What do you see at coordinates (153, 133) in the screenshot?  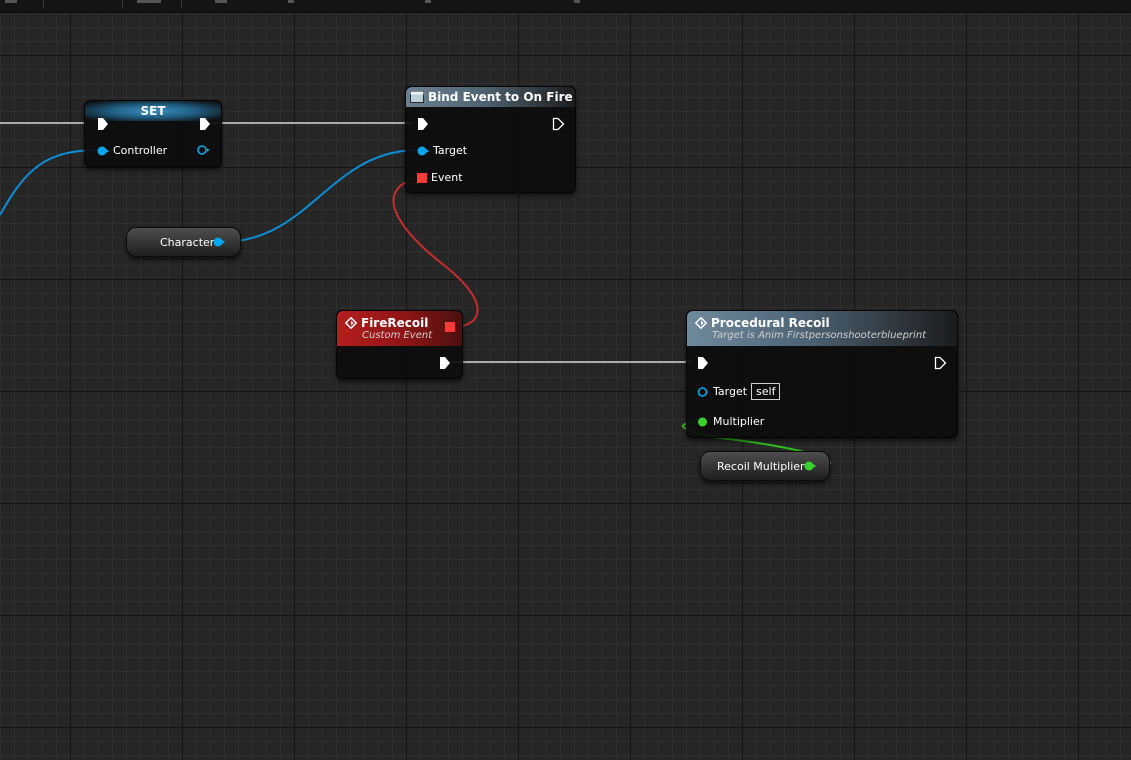 I see `set-node: SET Controller` at bounding box center [153, 133].